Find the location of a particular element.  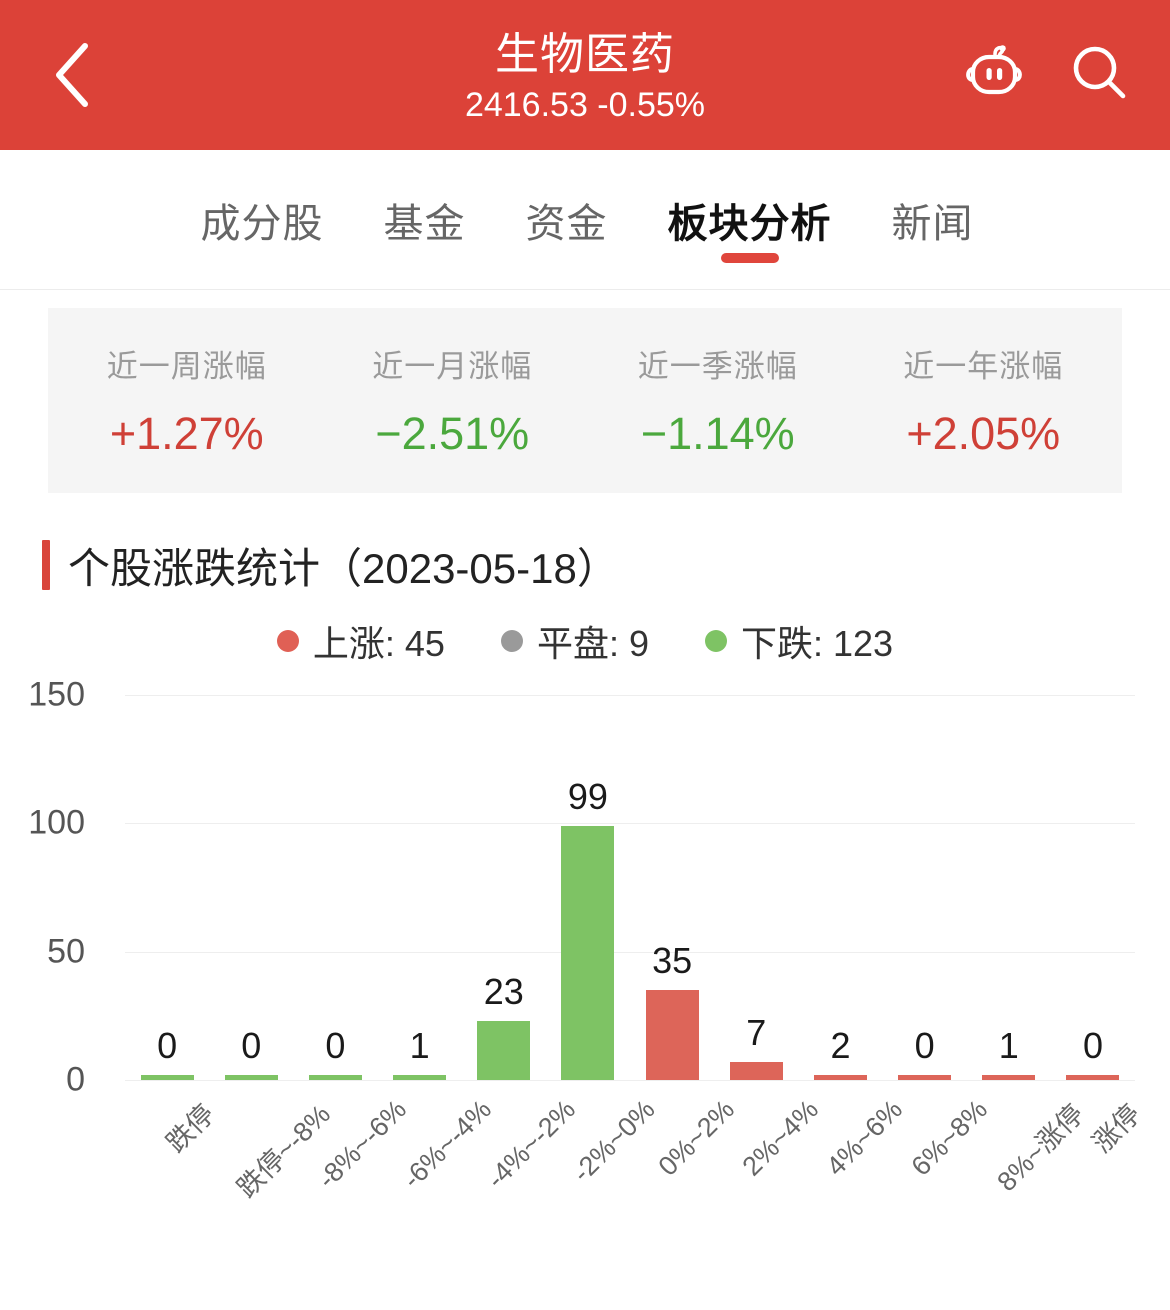

tab-jijin: 基金 is located at coordinates (425, 219).